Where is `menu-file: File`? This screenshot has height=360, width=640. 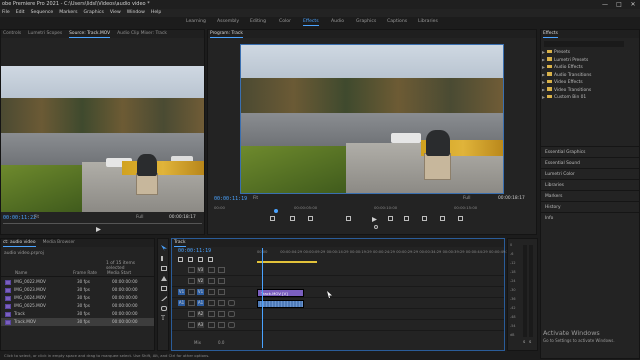
menu-file: File is located at coordinates (6, 13).